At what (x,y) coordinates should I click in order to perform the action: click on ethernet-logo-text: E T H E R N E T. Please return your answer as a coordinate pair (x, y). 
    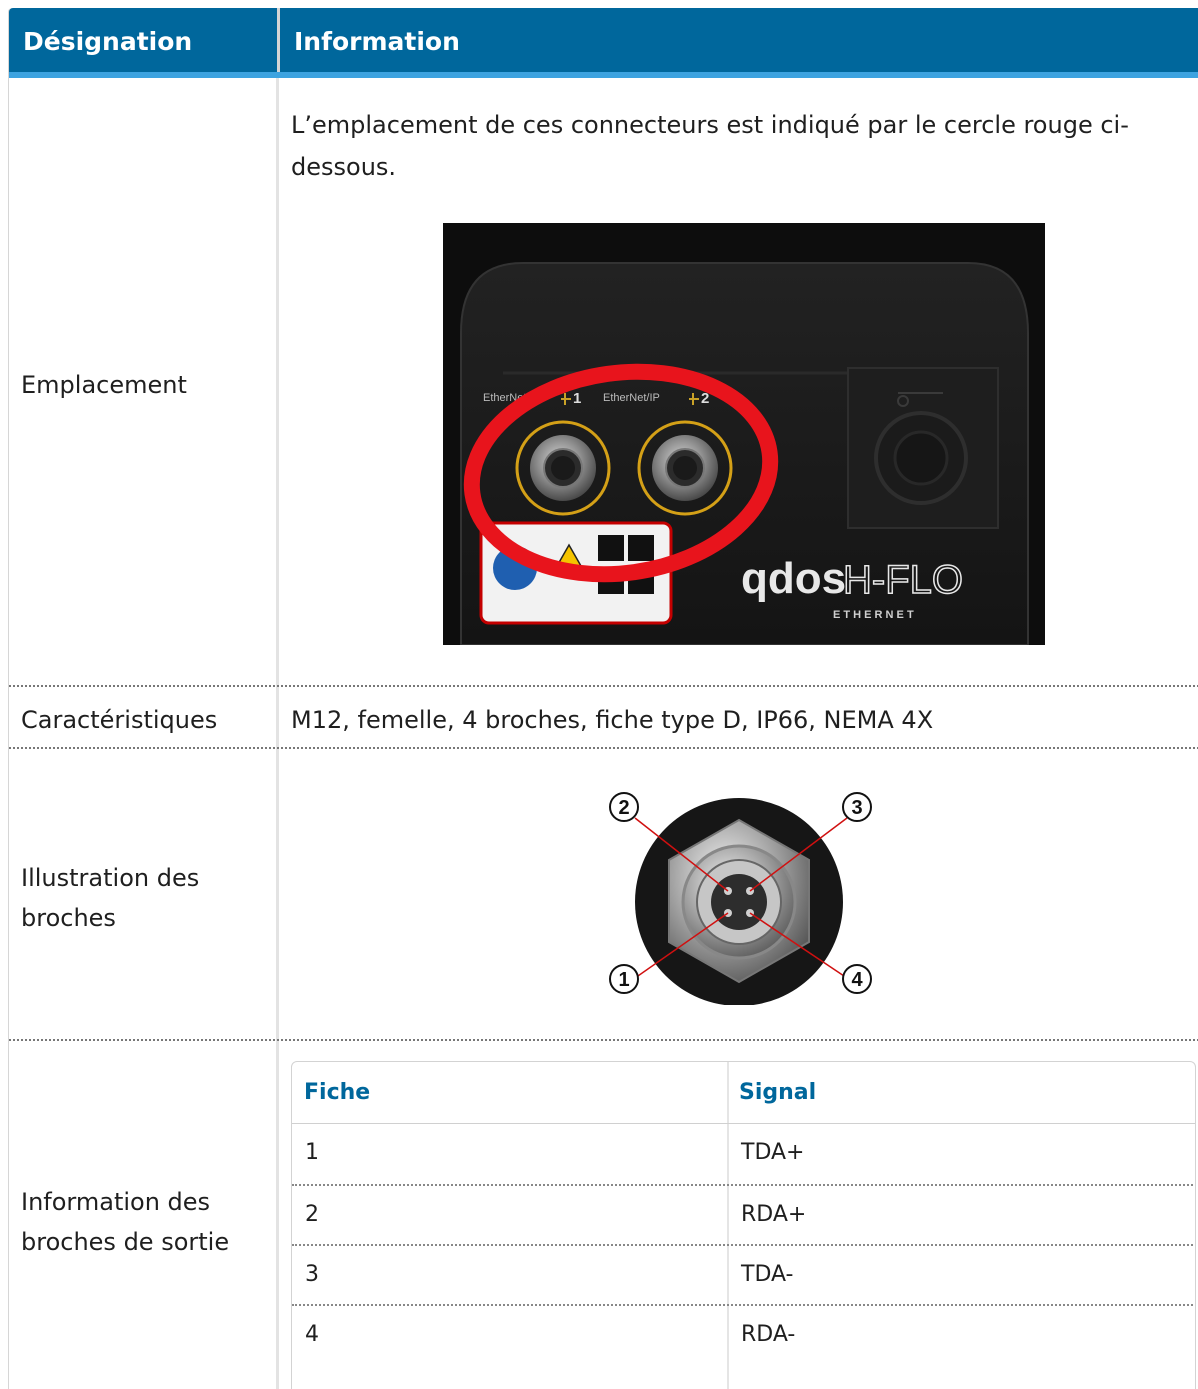
    Looking at the image, I should click on (873, 615).